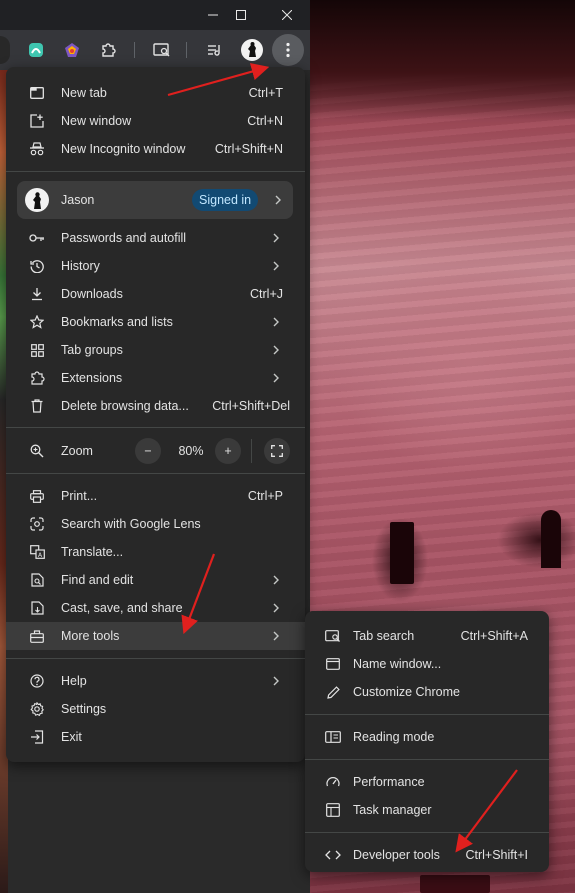  I want to click on colorful-extension-button, so click(72, 50).